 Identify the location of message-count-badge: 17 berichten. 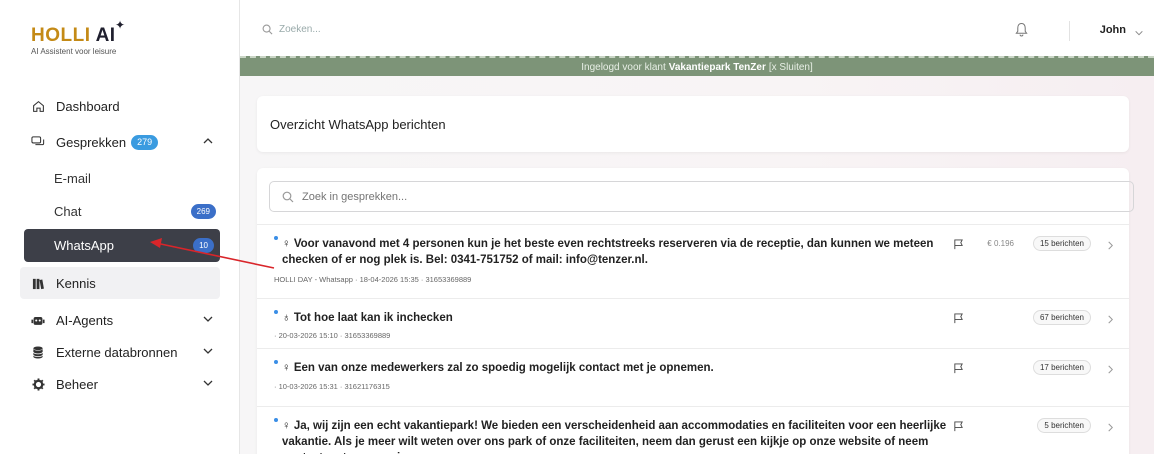
(1061, 367).